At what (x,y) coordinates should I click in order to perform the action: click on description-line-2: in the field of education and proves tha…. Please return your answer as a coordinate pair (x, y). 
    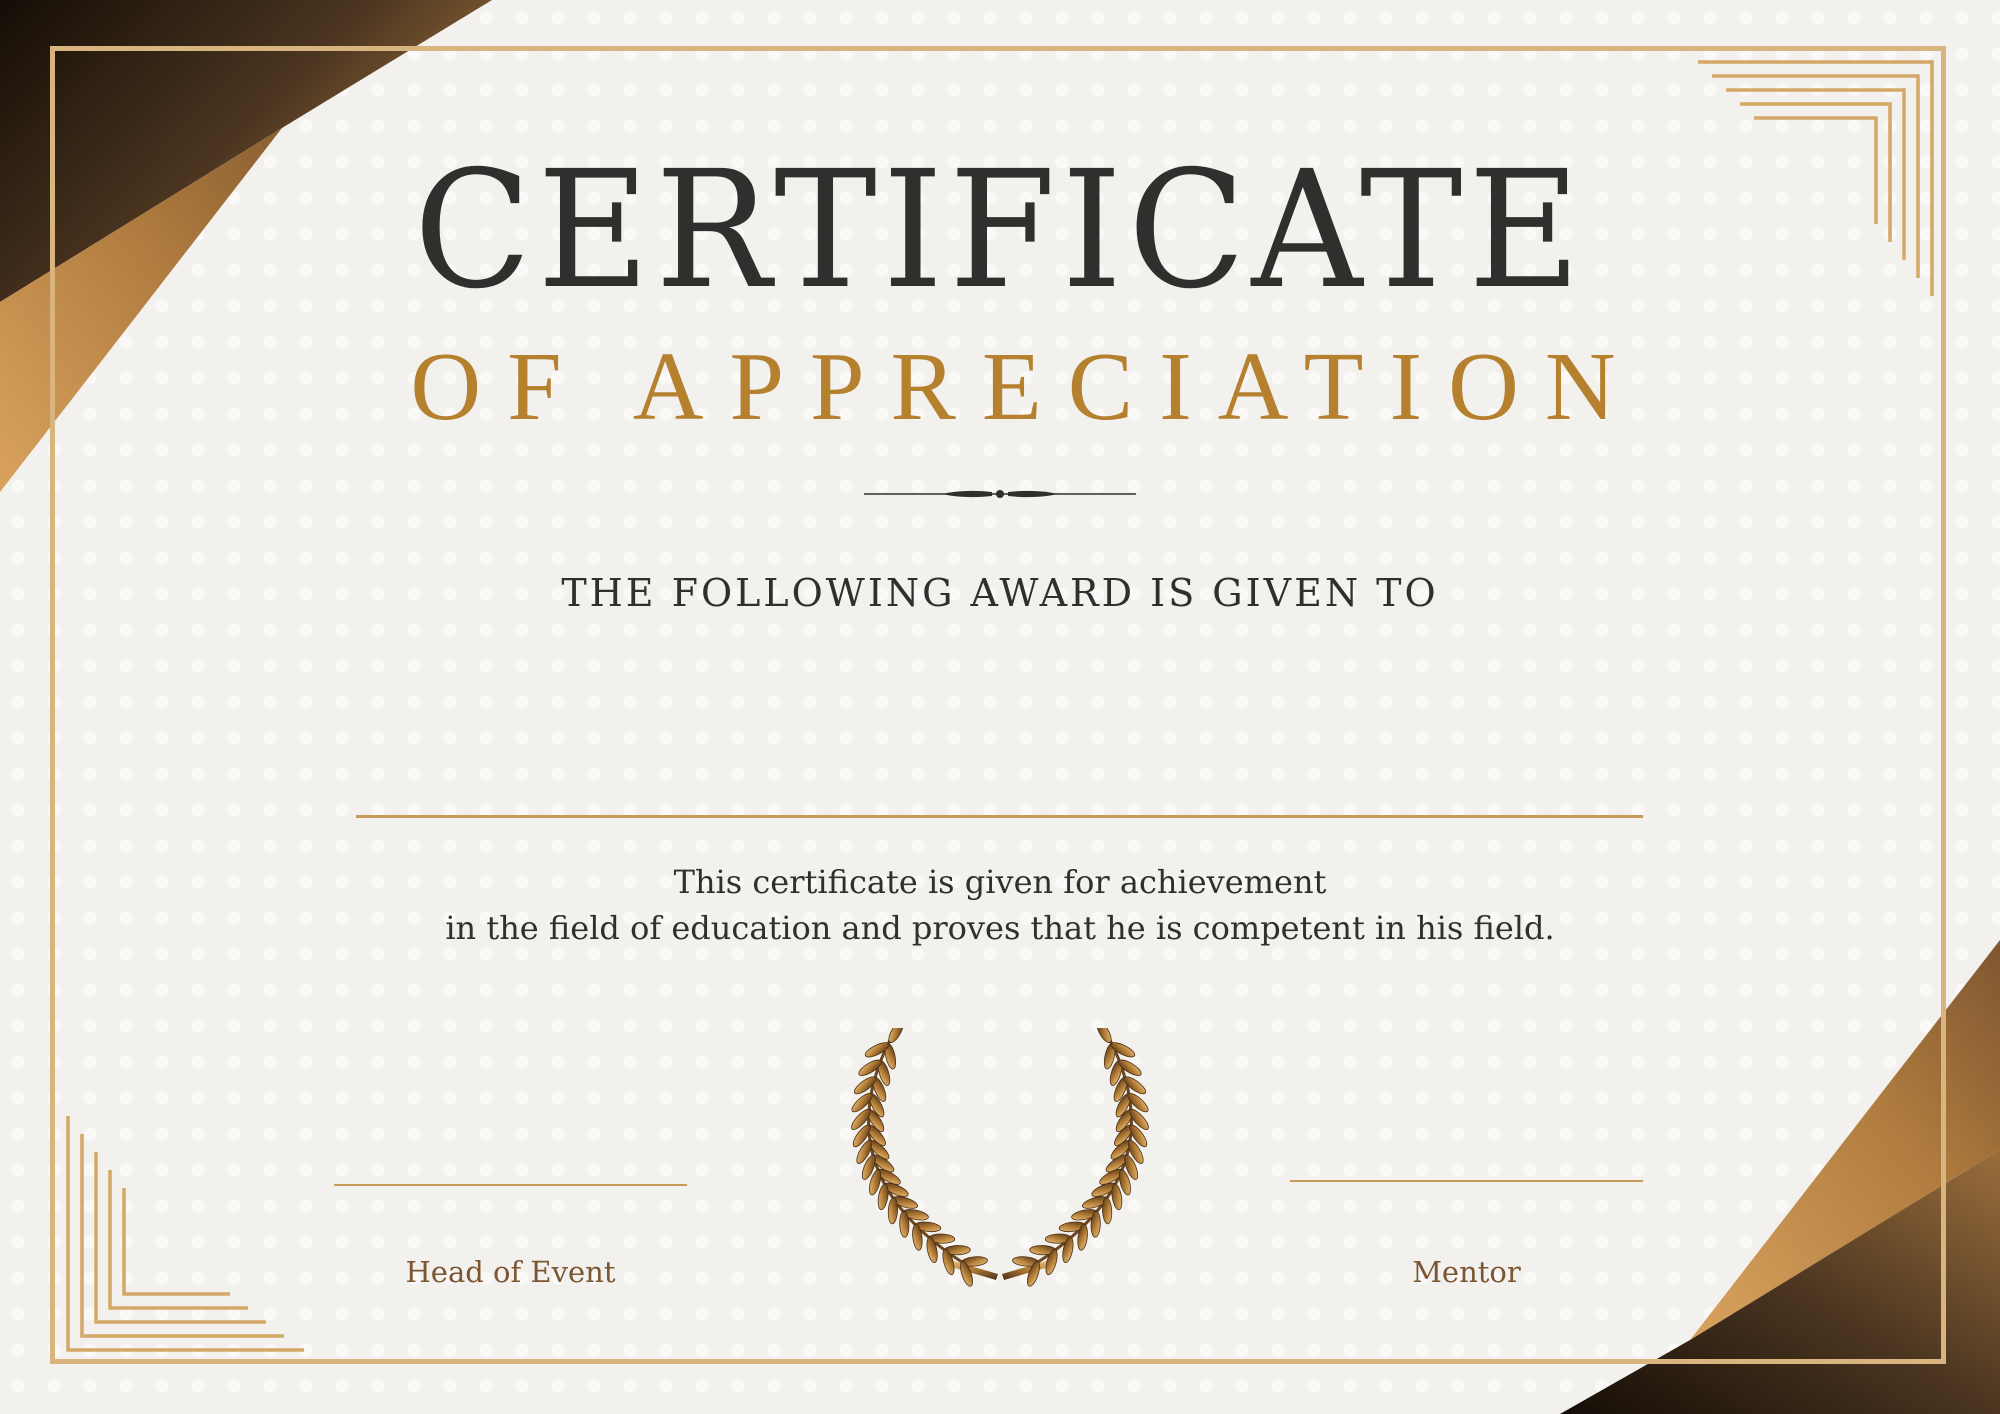
    Looking at the image, I should click on (1000, 928).